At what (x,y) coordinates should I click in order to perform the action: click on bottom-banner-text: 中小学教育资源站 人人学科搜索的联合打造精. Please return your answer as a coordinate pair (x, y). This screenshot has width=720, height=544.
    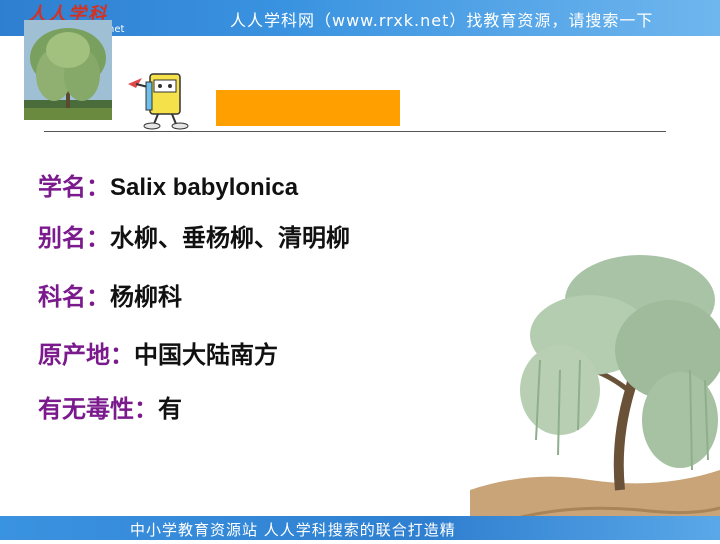
    Looking at the image, I should click on (293, 530).